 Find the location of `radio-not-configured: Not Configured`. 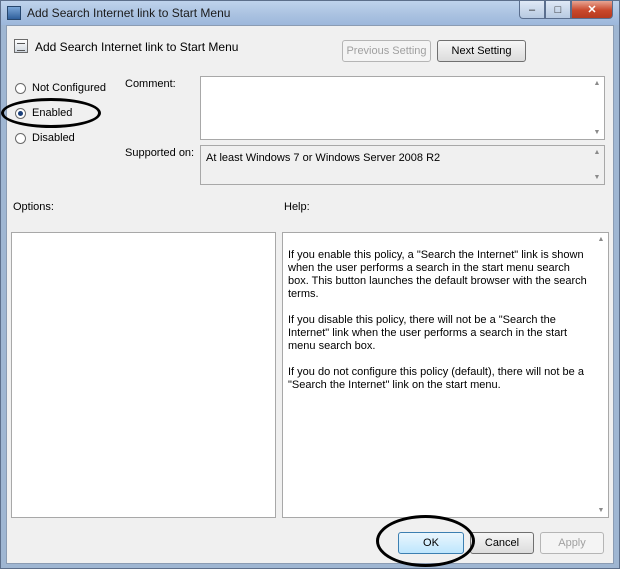

radio-not-configured: Not Configured is located at coordinates (60, 88).